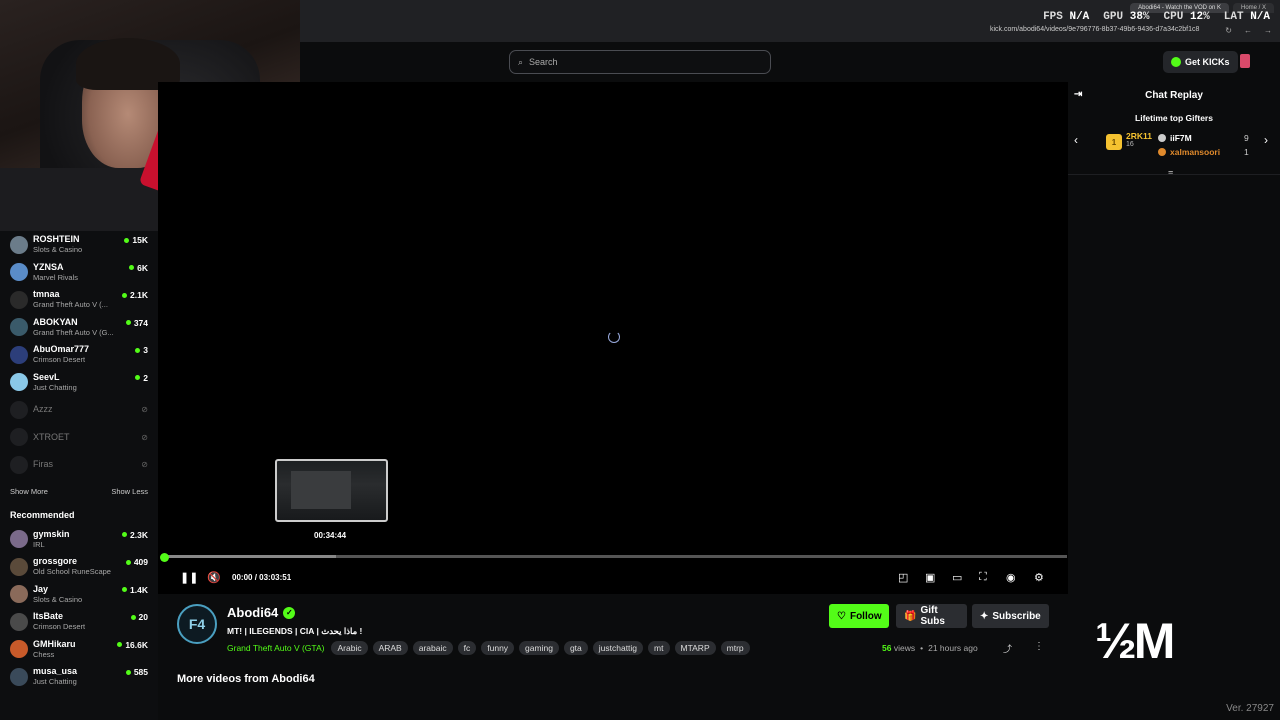 The image size is (1280, 720). What do you see at coordinates (95, 464) in the screenshot?
I see `channel-text: Firas` at bounding box center [95, 464].